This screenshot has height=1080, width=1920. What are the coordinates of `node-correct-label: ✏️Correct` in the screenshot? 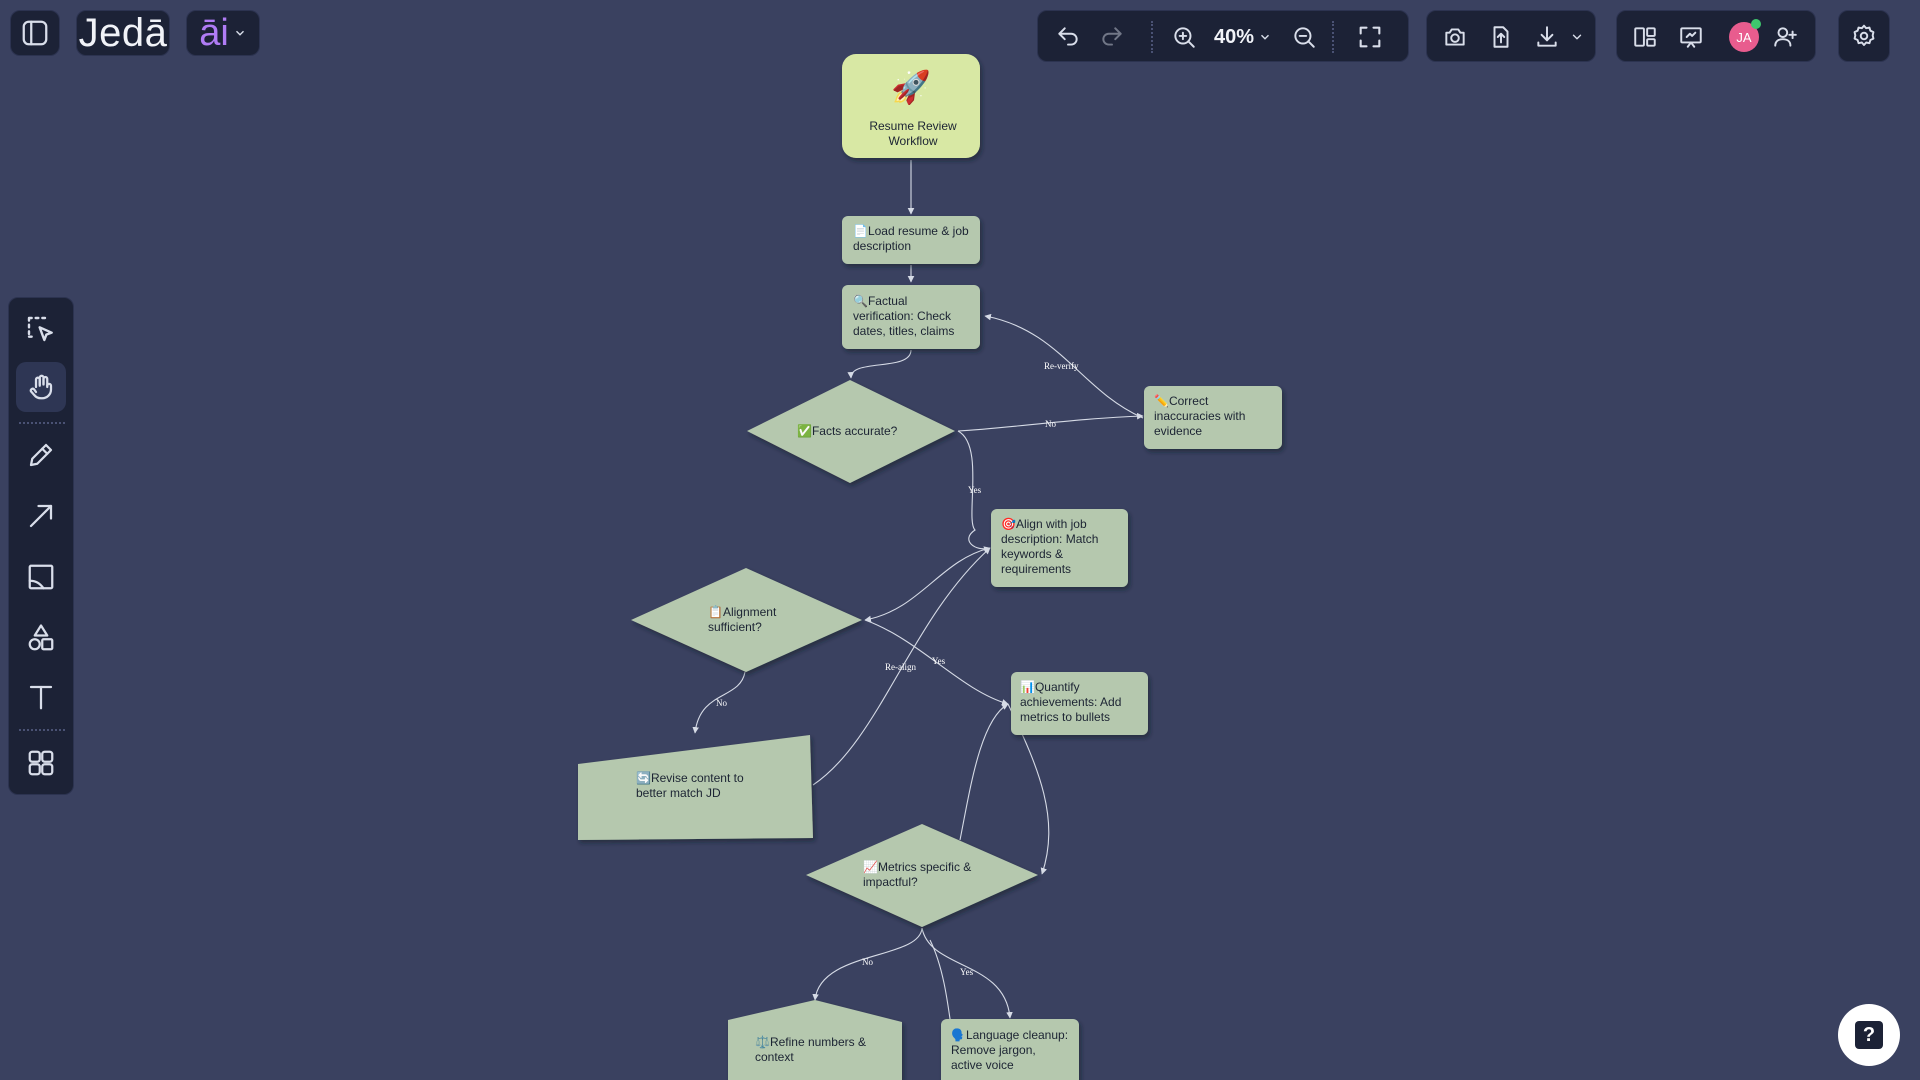 It's located at (1181, 400).